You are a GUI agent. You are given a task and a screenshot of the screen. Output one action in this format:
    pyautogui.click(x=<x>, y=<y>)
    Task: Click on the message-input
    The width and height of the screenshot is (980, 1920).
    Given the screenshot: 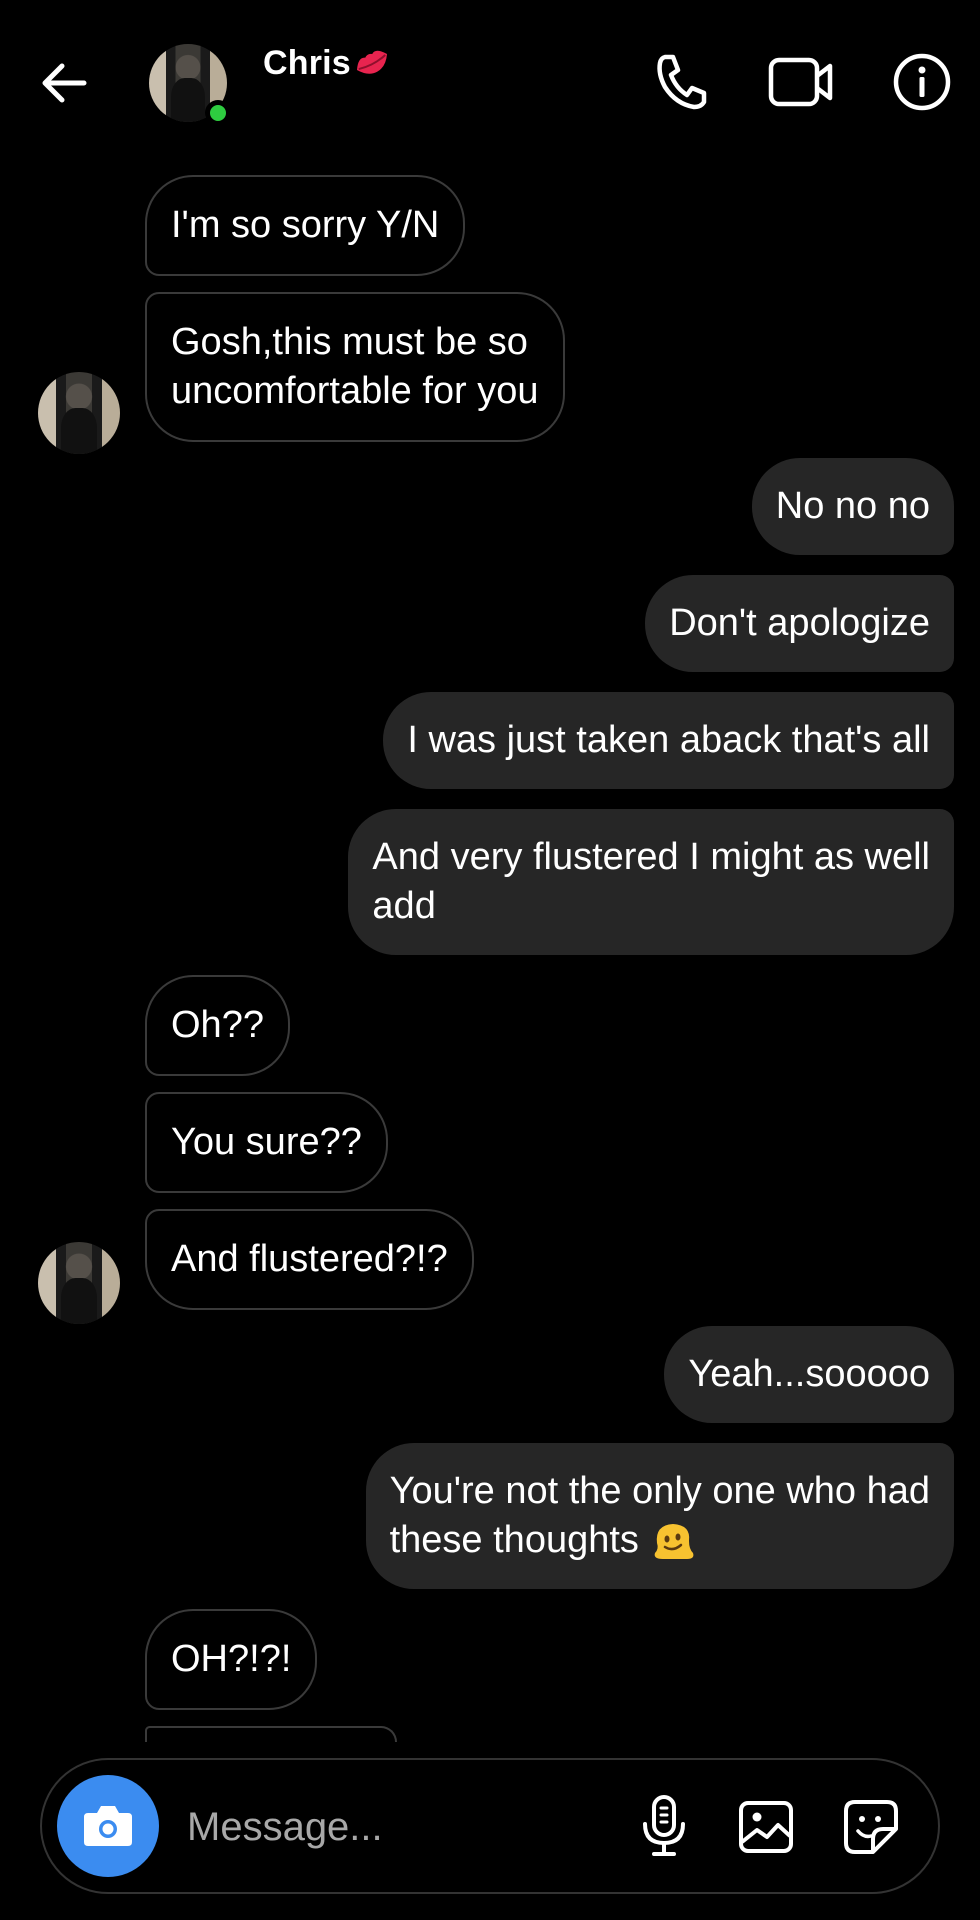 What is the action you would take?
    pyautogui.click(x=417, y=1827)
    